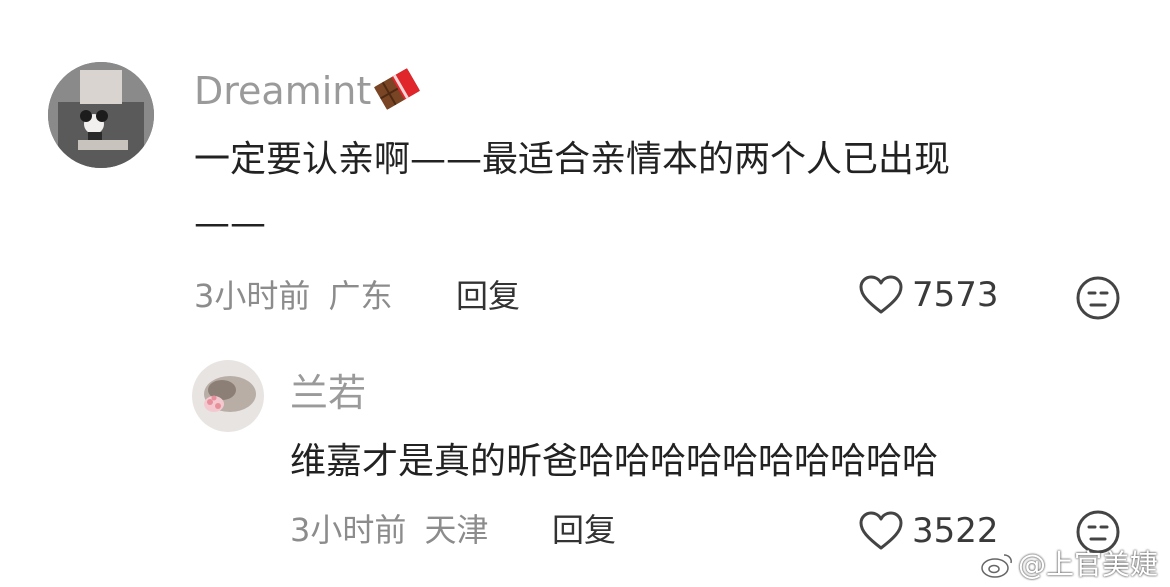 The height and width of the screenshot is (587, 1170). I want to click on weibo-logo-icon, so click(996, 566).